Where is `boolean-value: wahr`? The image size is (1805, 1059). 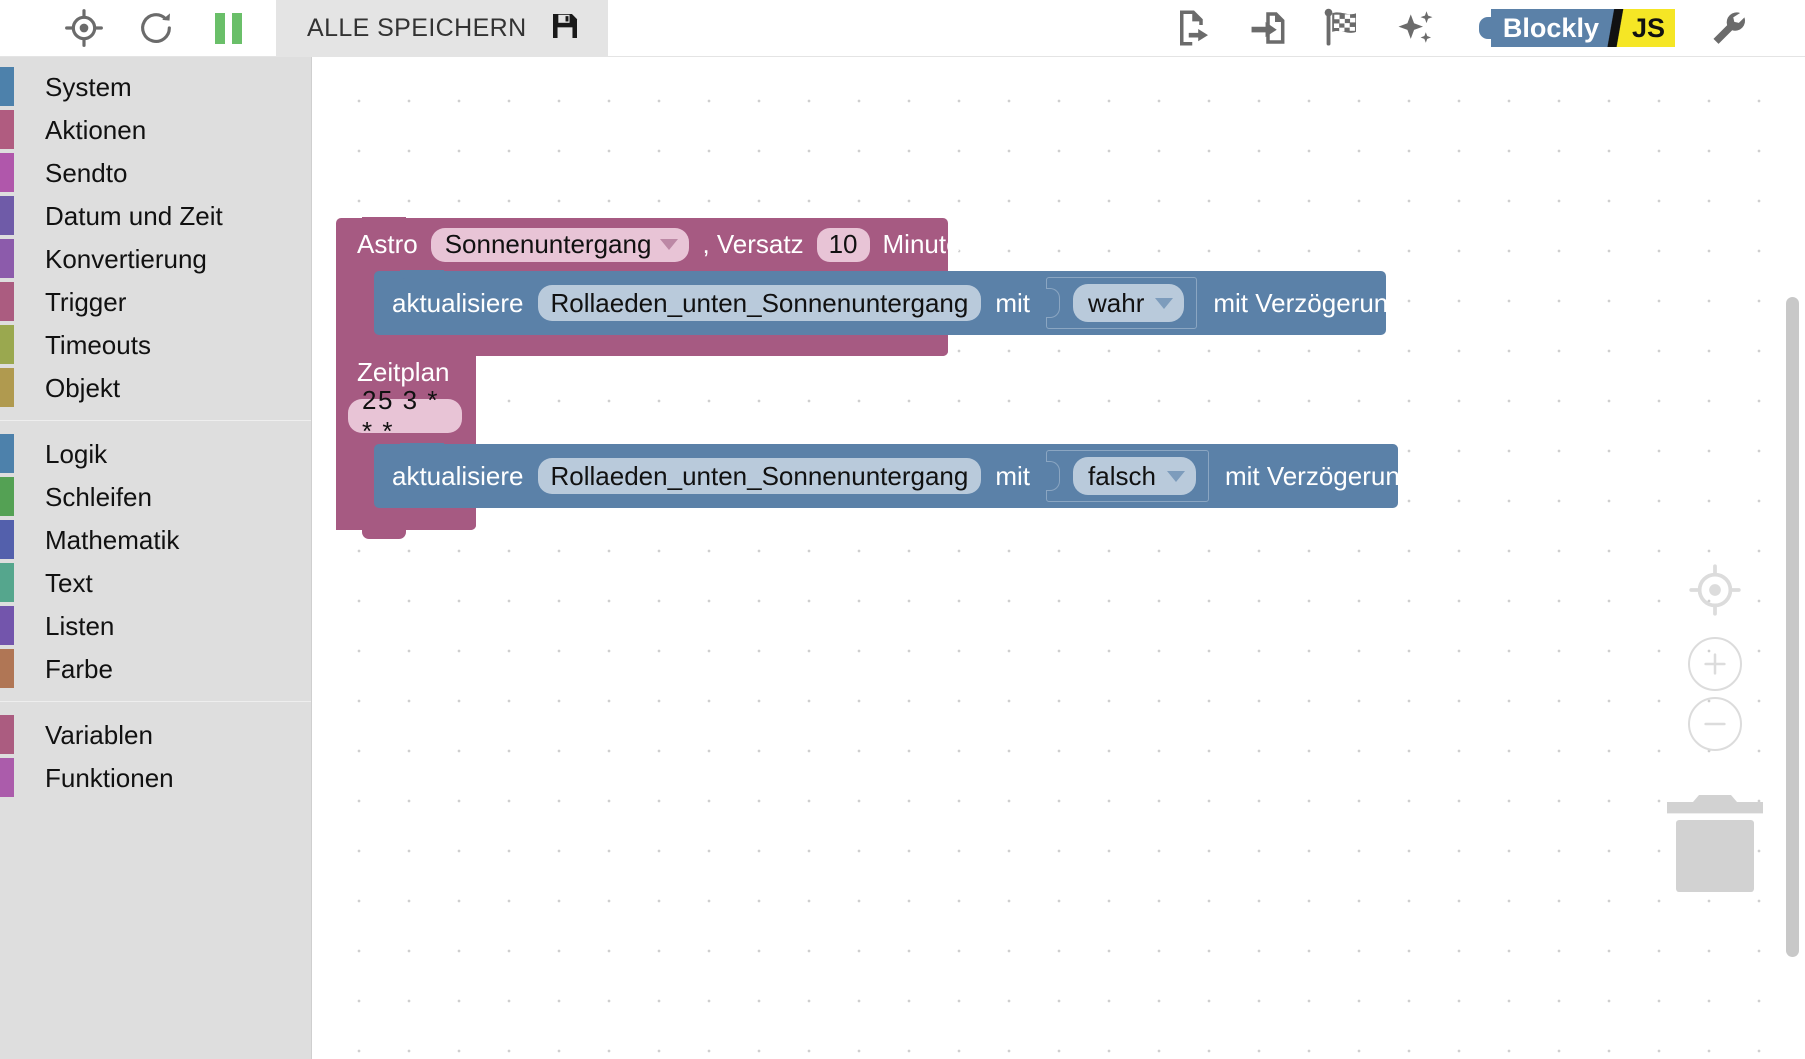
boolean-value: wahr is located at coordinates (1116, 302).